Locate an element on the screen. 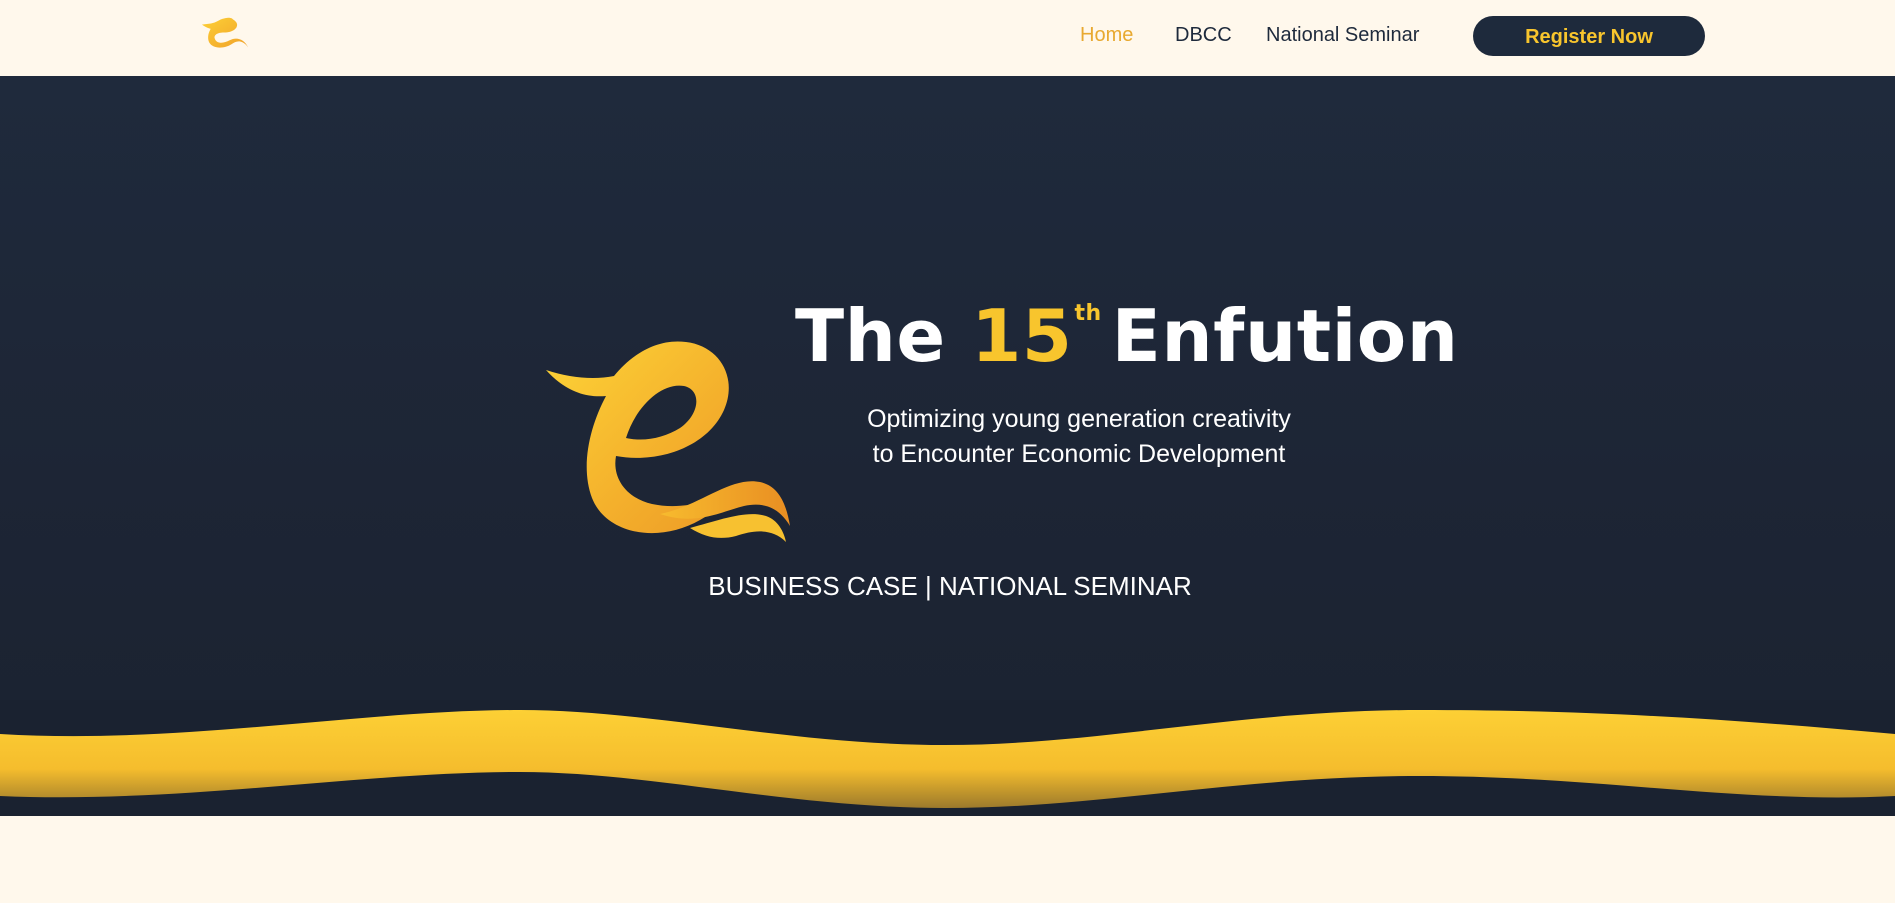 The height and width of the screenshot is (903, 1895). enfution-e-logo-icon is located at coordinates (668, 441).